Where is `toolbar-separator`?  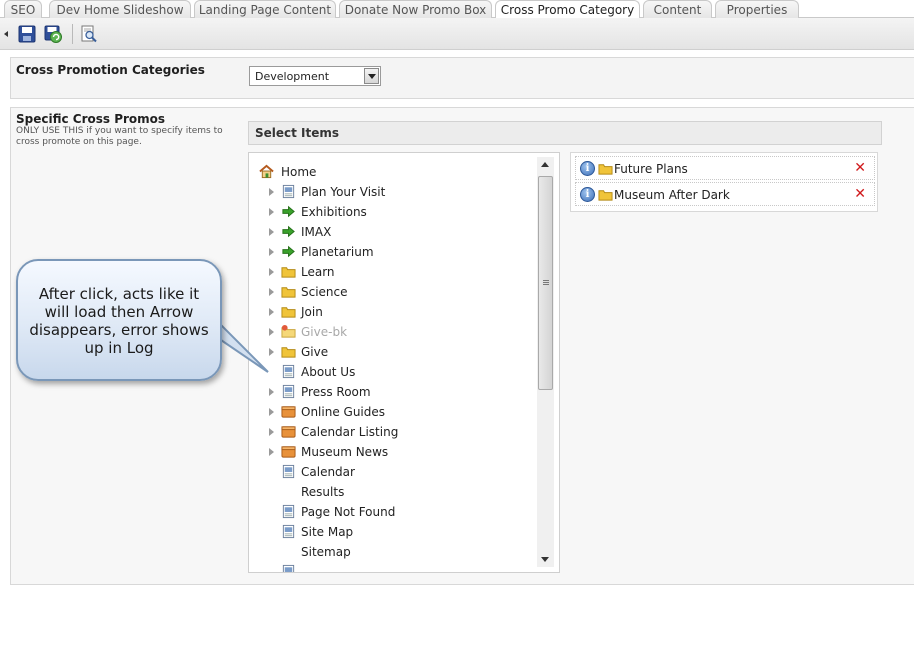 toolbar-separator is located at coordinates (72, 34).